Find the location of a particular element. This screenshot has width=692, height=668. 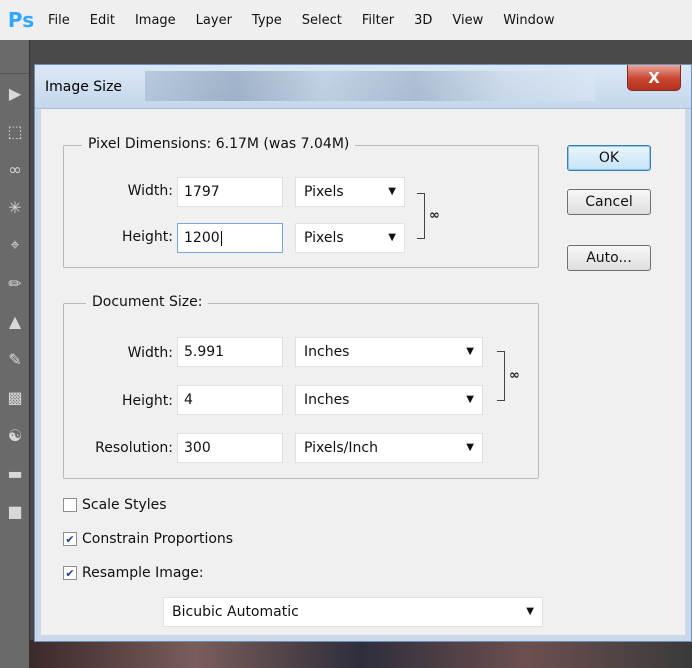

tools-panel: ▶ ⬚ ∞ ✳ ⌖ ✏ ▲ ✎ ▩ ☯ ▬ ■ is located at coordinates (15, 354).